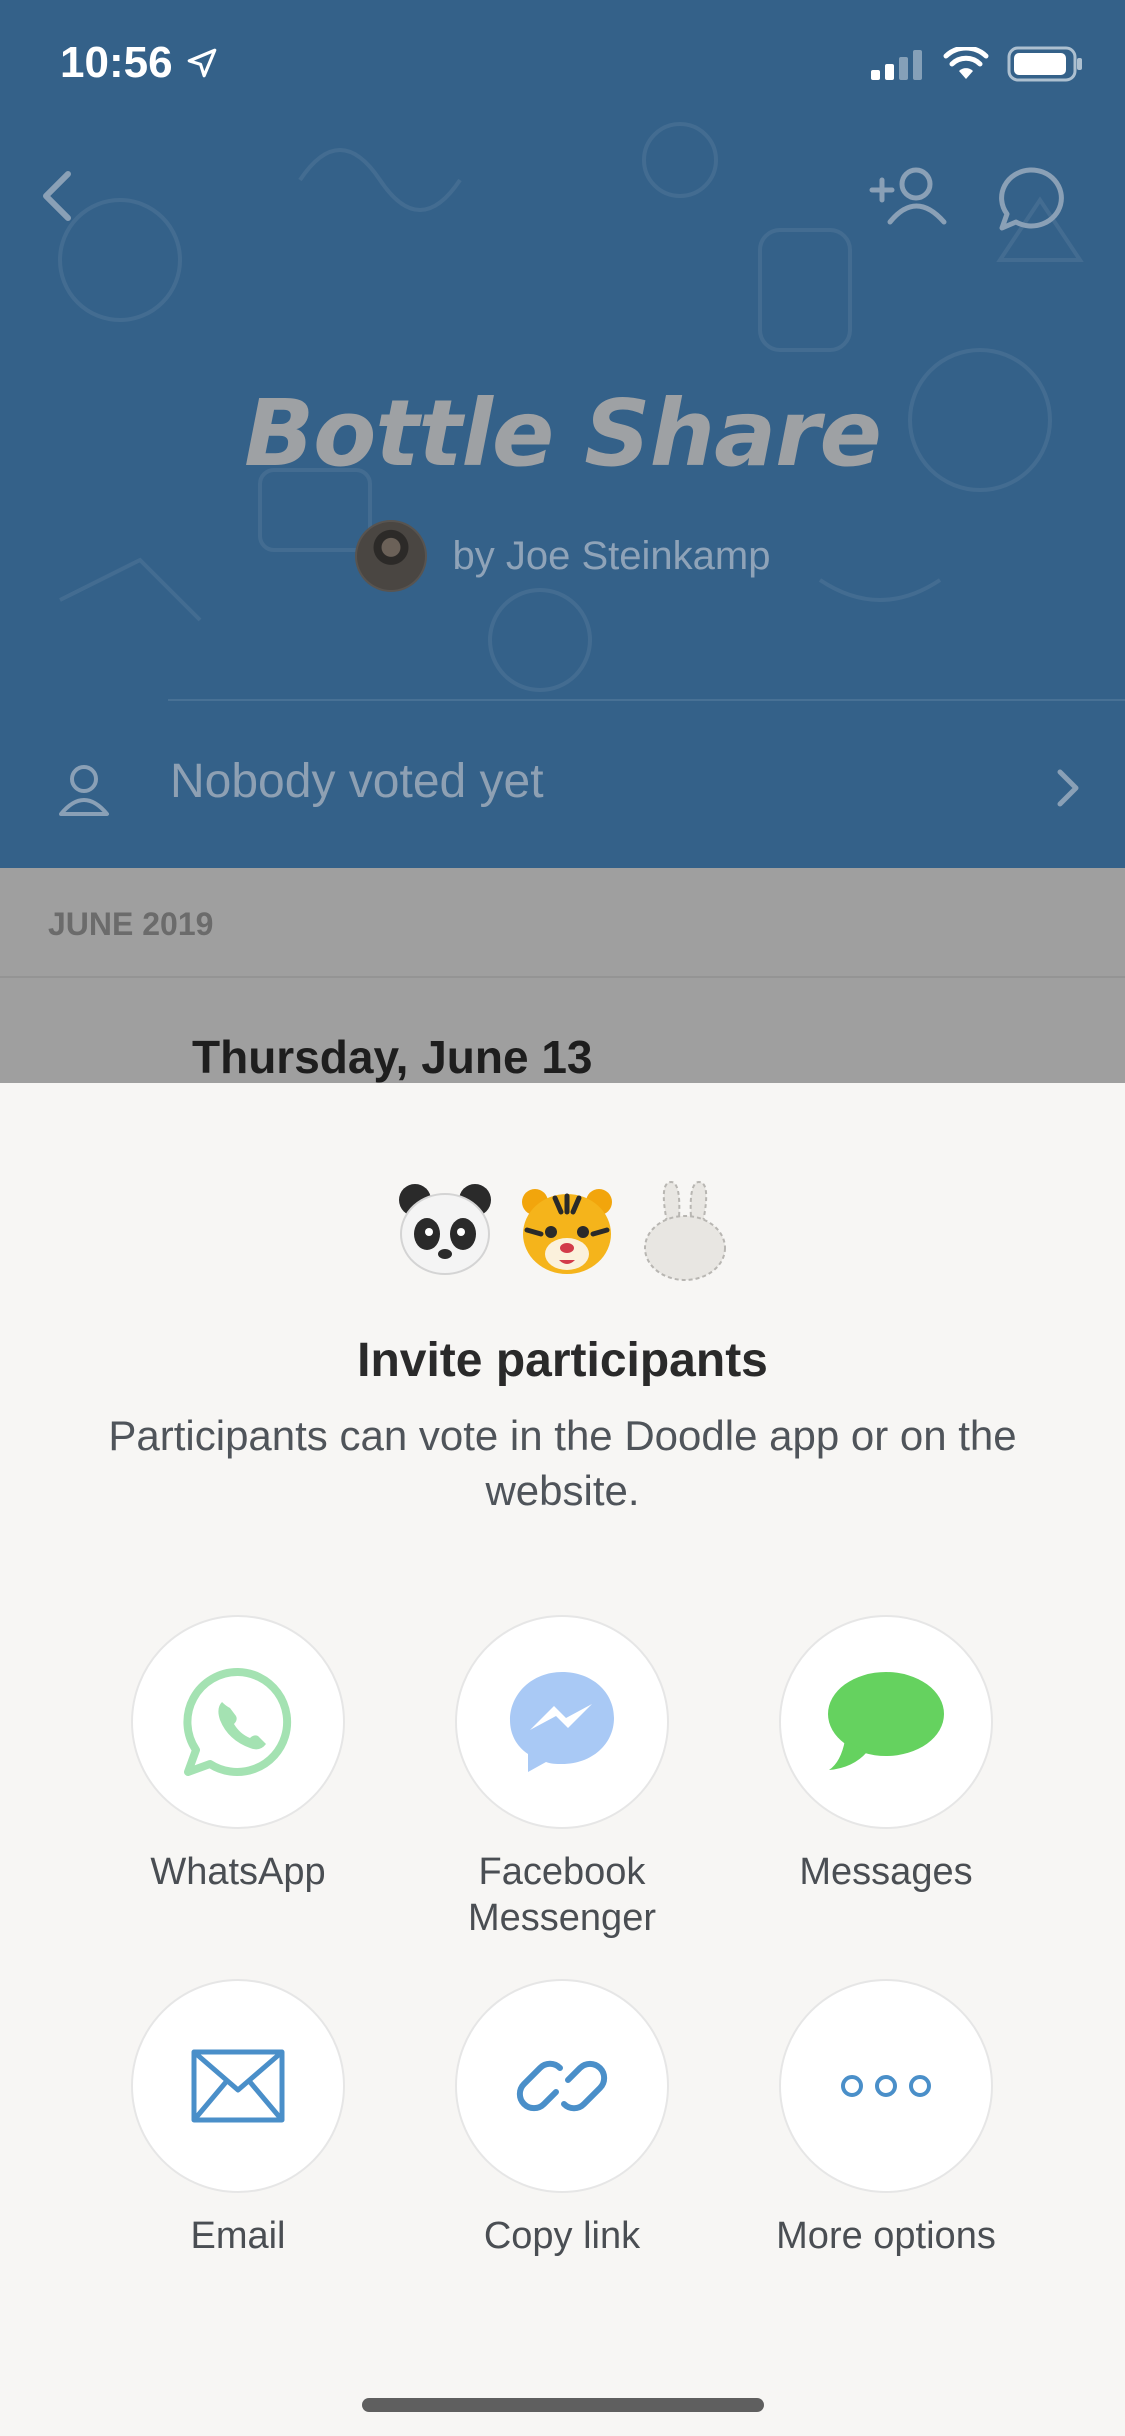  I want to click on share-whatsapp-circle, so click(238, 1722).